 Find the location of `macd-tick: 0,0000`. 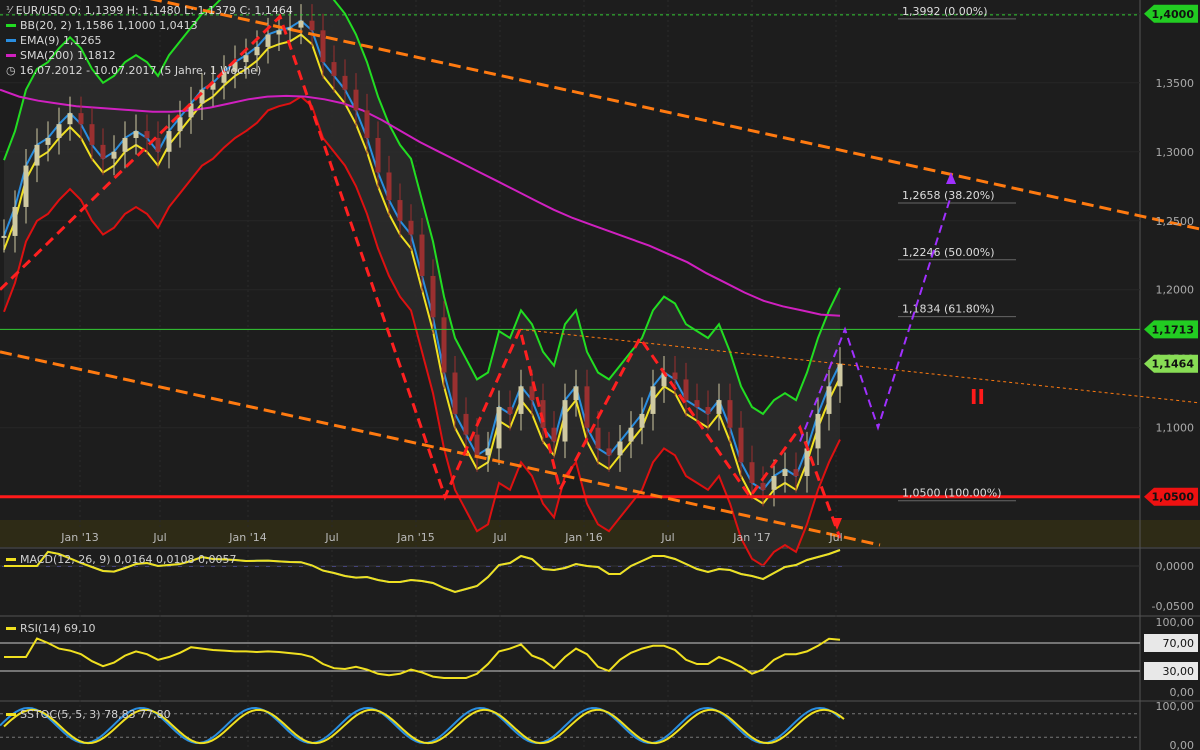

macd-tick: 0,0000 is located at coordinates (1175, 566).